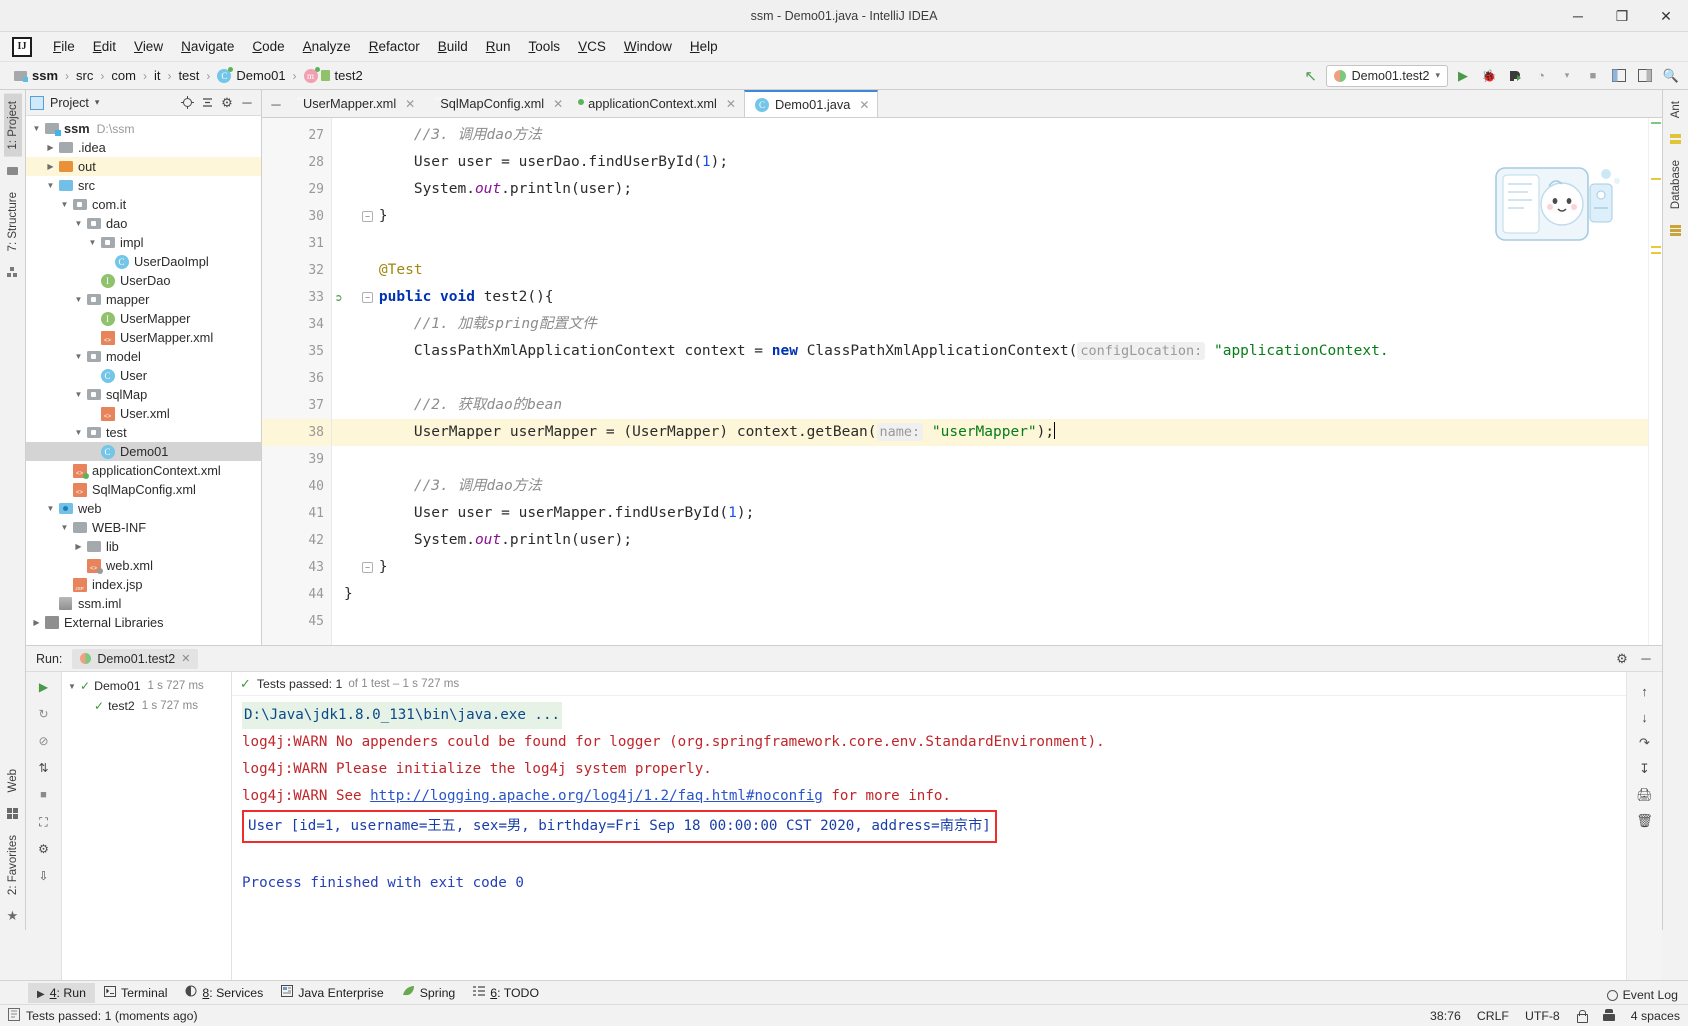  What do you see at coordinates (143, 394) in the screenshot?
I see `tree-item-sqlmap: ▼ sqlMap` at bounding box center [143, 394].